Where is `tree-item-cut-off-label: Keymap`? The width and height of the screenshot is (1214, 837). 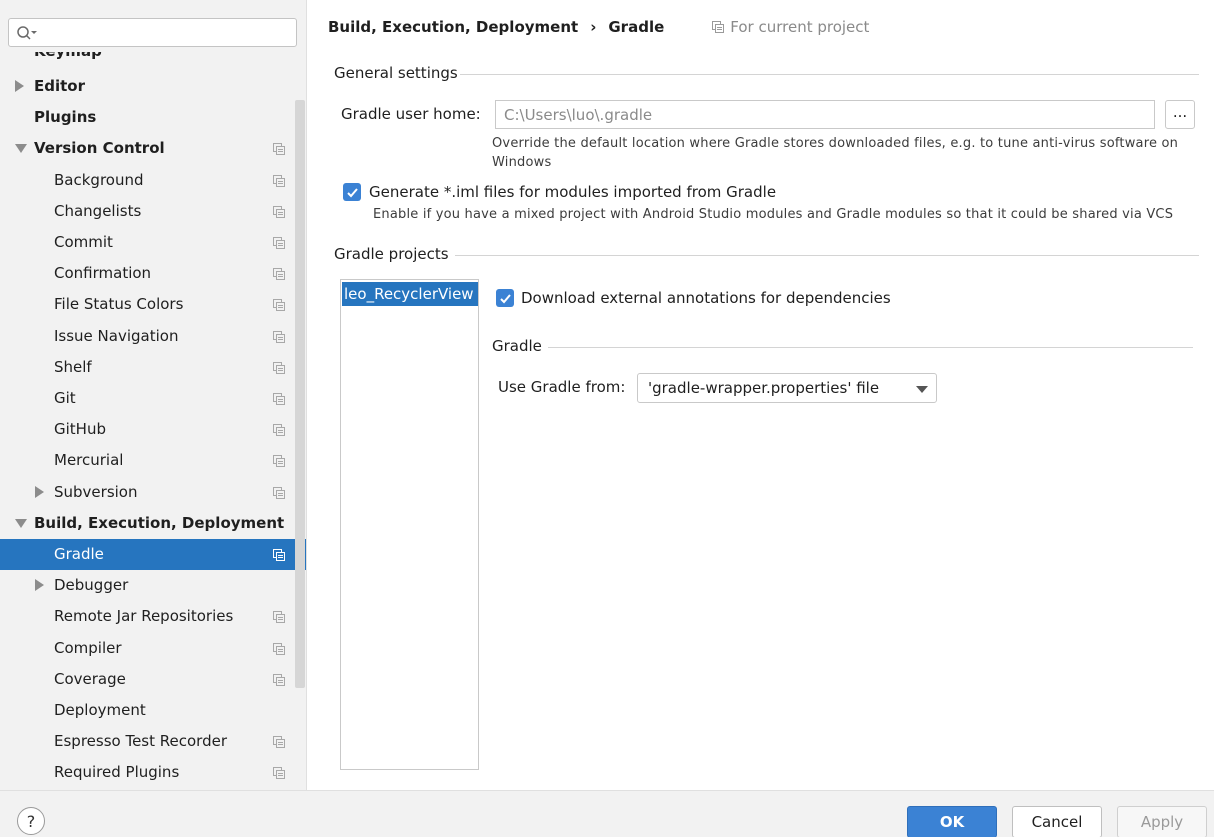
tree-item-cut-off-label: Keymap is located at coordinates (68, 56).